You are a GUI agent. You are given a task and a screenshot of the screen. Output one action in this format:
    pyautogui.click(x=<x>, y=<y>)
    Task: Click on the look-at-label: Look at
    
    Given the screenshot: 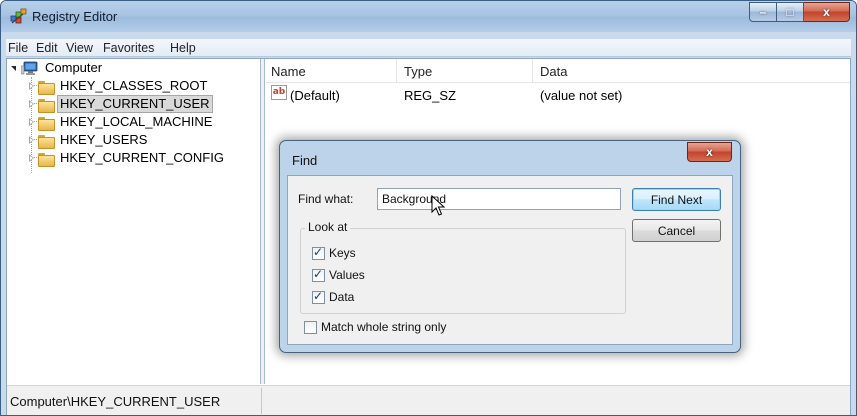 What is the action you would take?
    pyautogui.click(x=328, y=227)
    